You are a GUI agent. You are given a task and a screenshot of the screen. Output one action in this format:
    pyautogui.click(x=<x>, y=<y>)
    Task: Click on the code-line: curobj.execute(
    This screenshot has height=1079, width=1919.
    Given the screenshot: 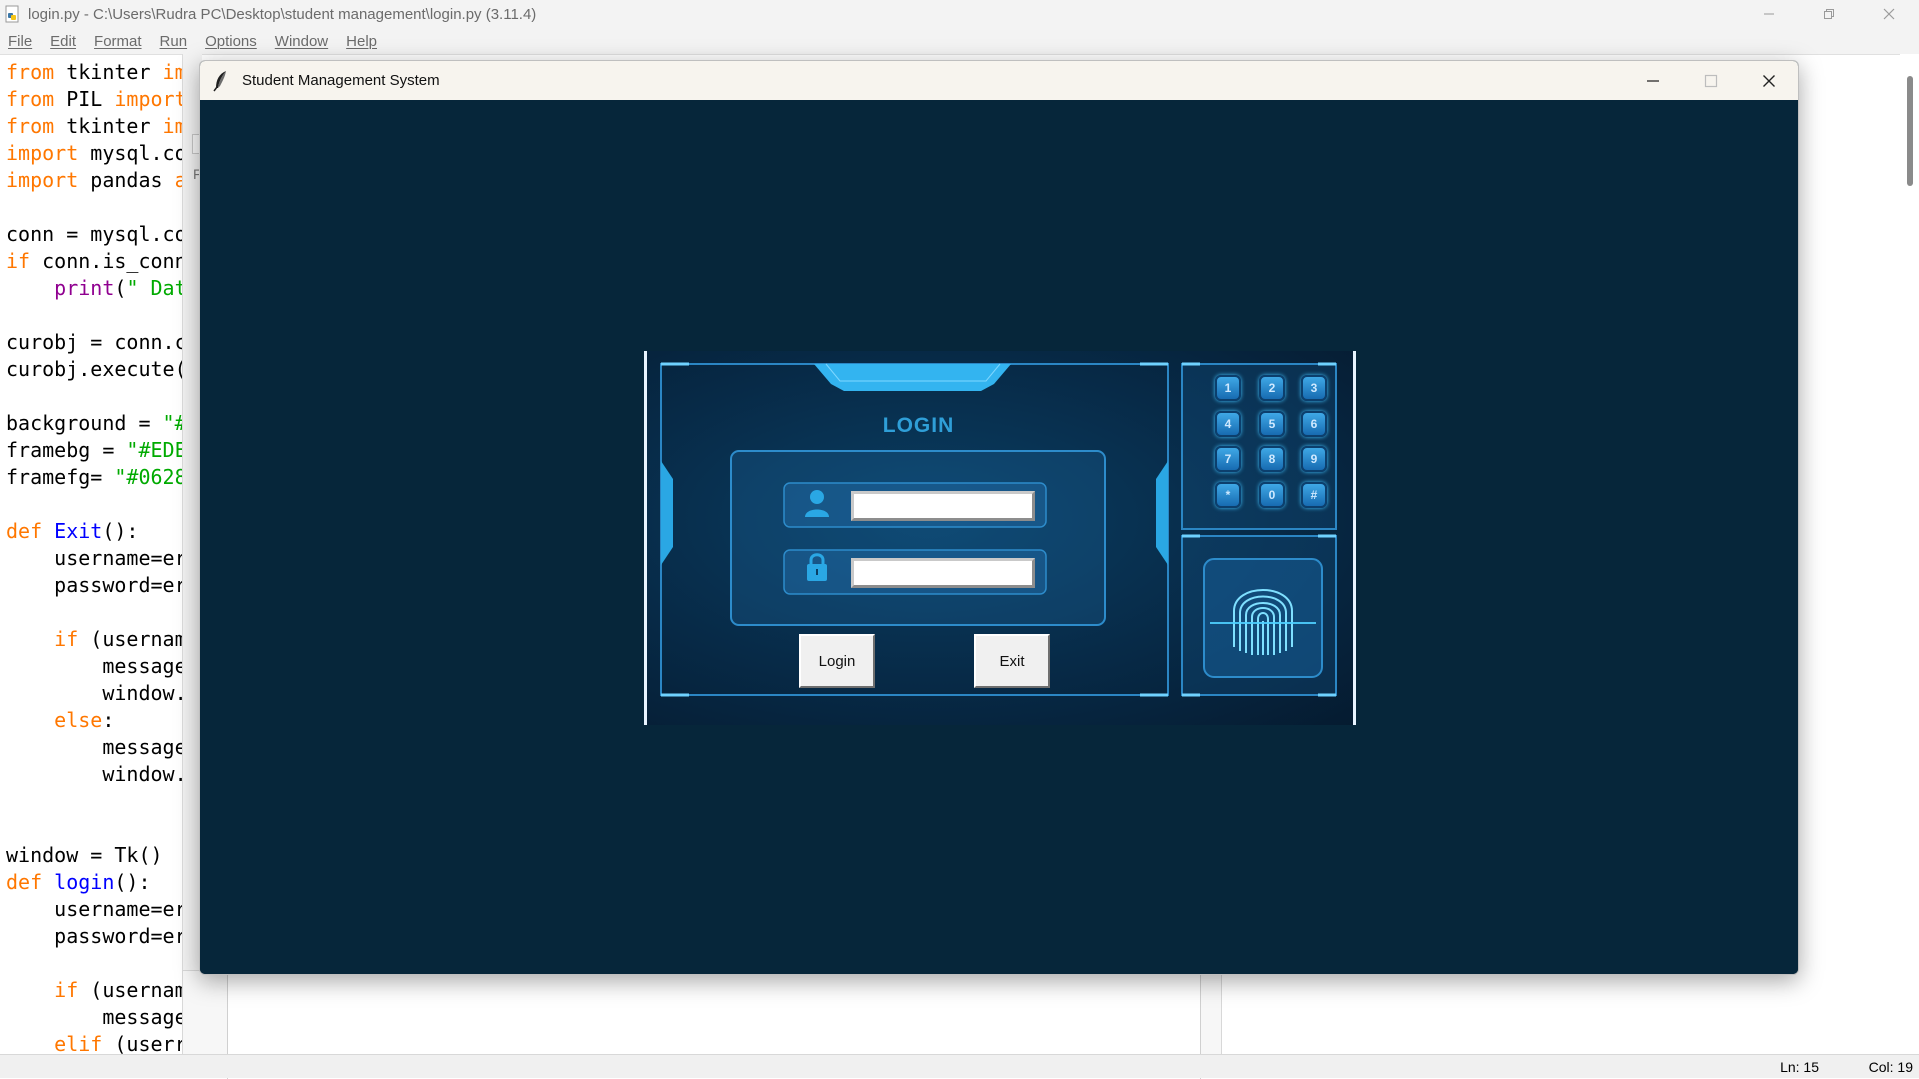 What is the action you would take?
    pyautogui.click(x=102, y=369)
    